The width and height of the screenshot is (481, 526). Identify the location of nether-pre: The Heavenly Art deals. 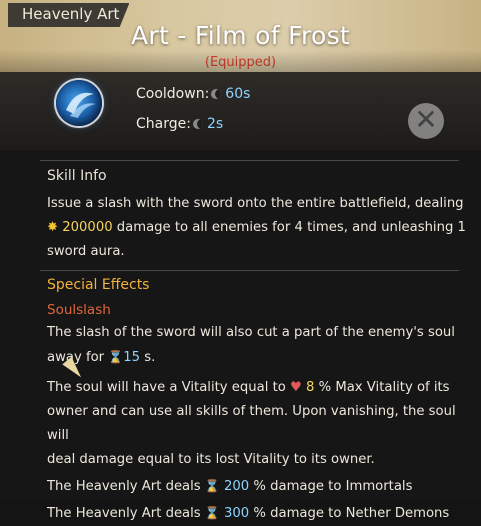
(126, 513).